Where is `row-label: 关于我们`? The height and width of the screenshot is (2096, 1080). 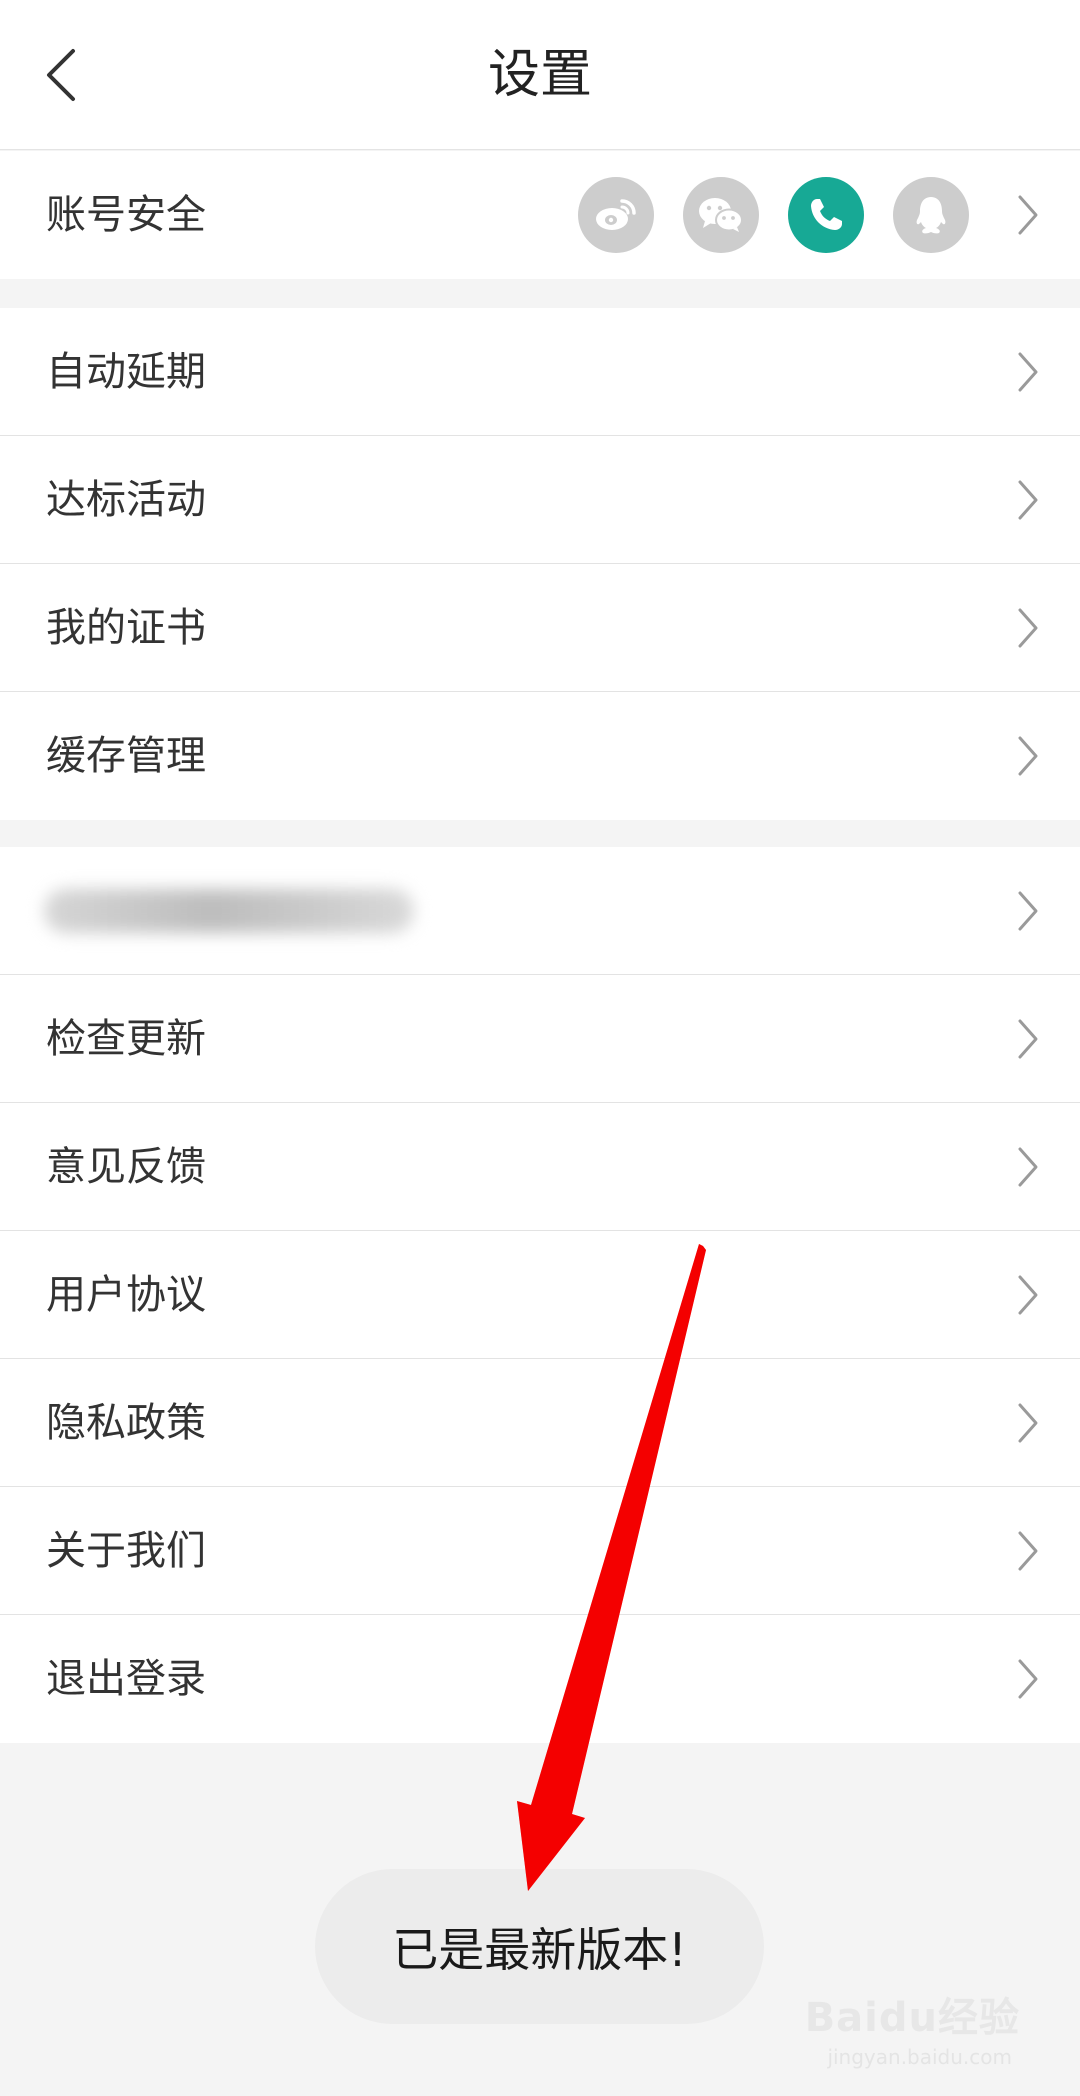
row-label: 关于我们 is located at coordinates (126, 1551).